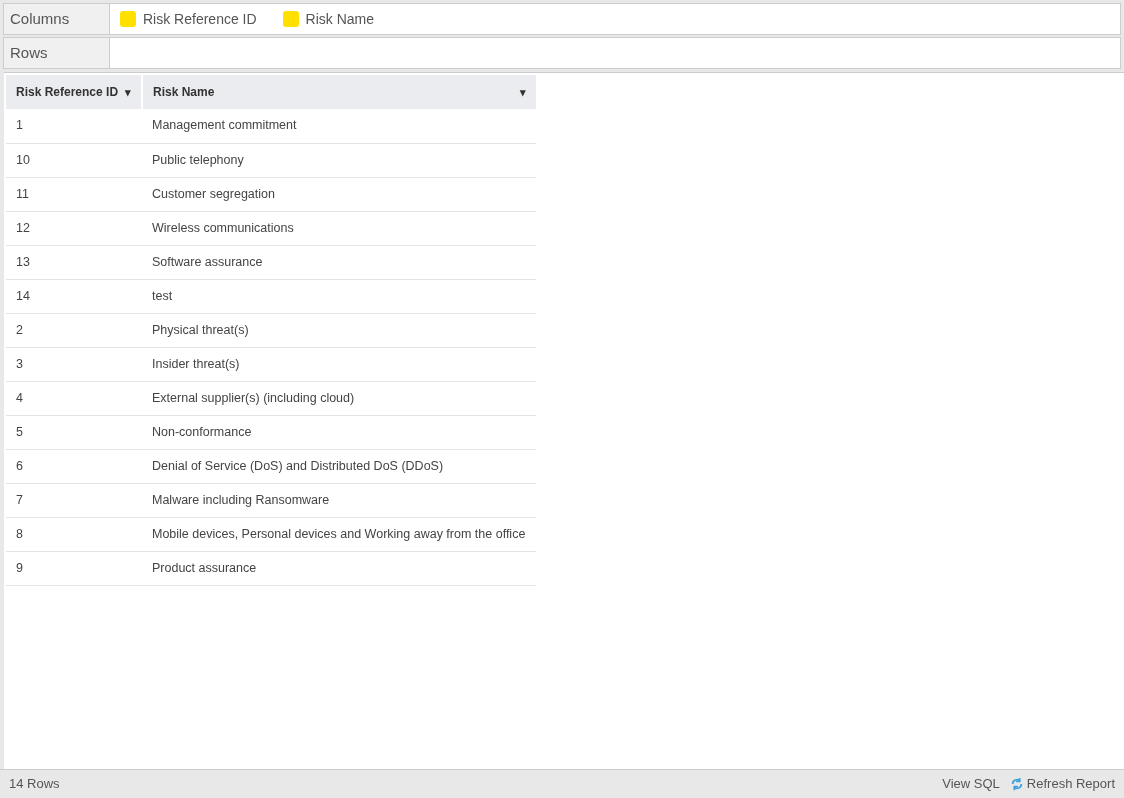 This screenshot has height=798, width=1124. I want to click on field-chip: Risk Reference ID, so click(188, 19).